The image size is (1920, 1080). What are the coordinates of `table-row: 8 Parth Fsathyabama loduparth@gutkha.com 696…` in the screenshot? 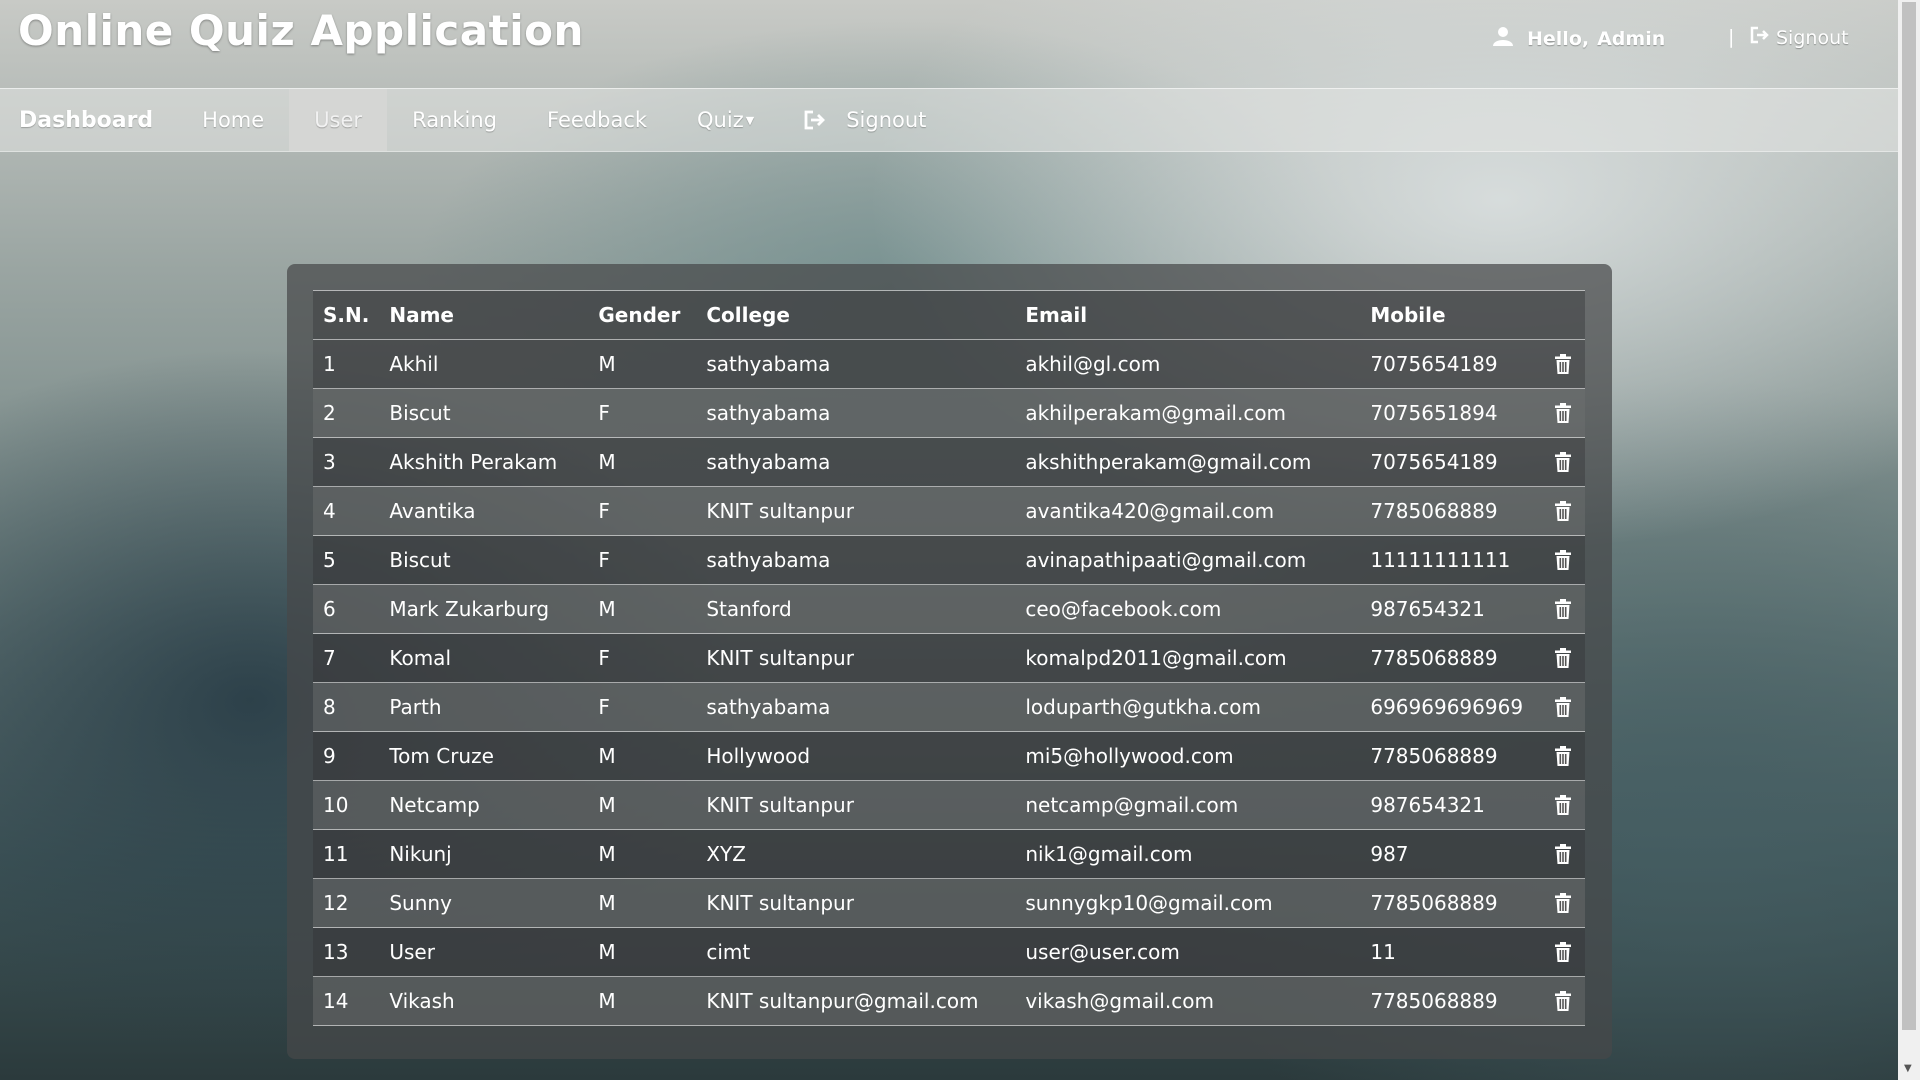 It's located at (949, 707).